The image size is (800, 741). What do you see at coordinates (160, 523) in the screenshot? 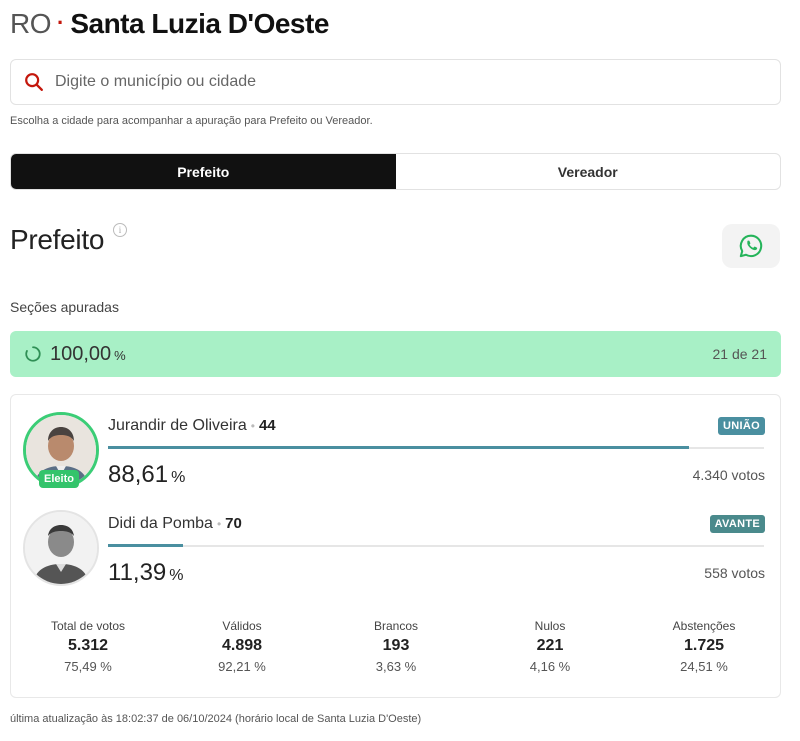
I see `candidate-name: Didi da Pomba` at bounding box center [160, 523].